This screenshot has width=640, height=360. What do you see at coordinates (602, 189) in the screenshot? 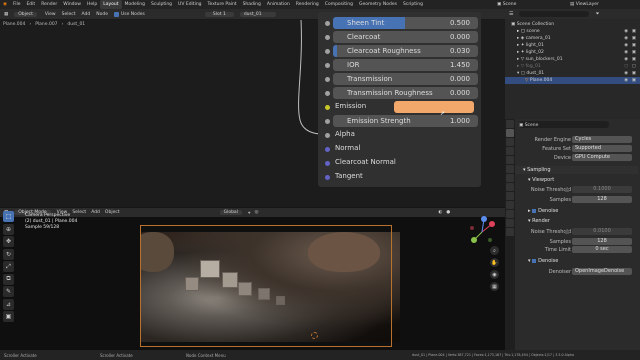
I see `viewport-noise-threshold-field: 0.1000` at bounding box center [602, 189].